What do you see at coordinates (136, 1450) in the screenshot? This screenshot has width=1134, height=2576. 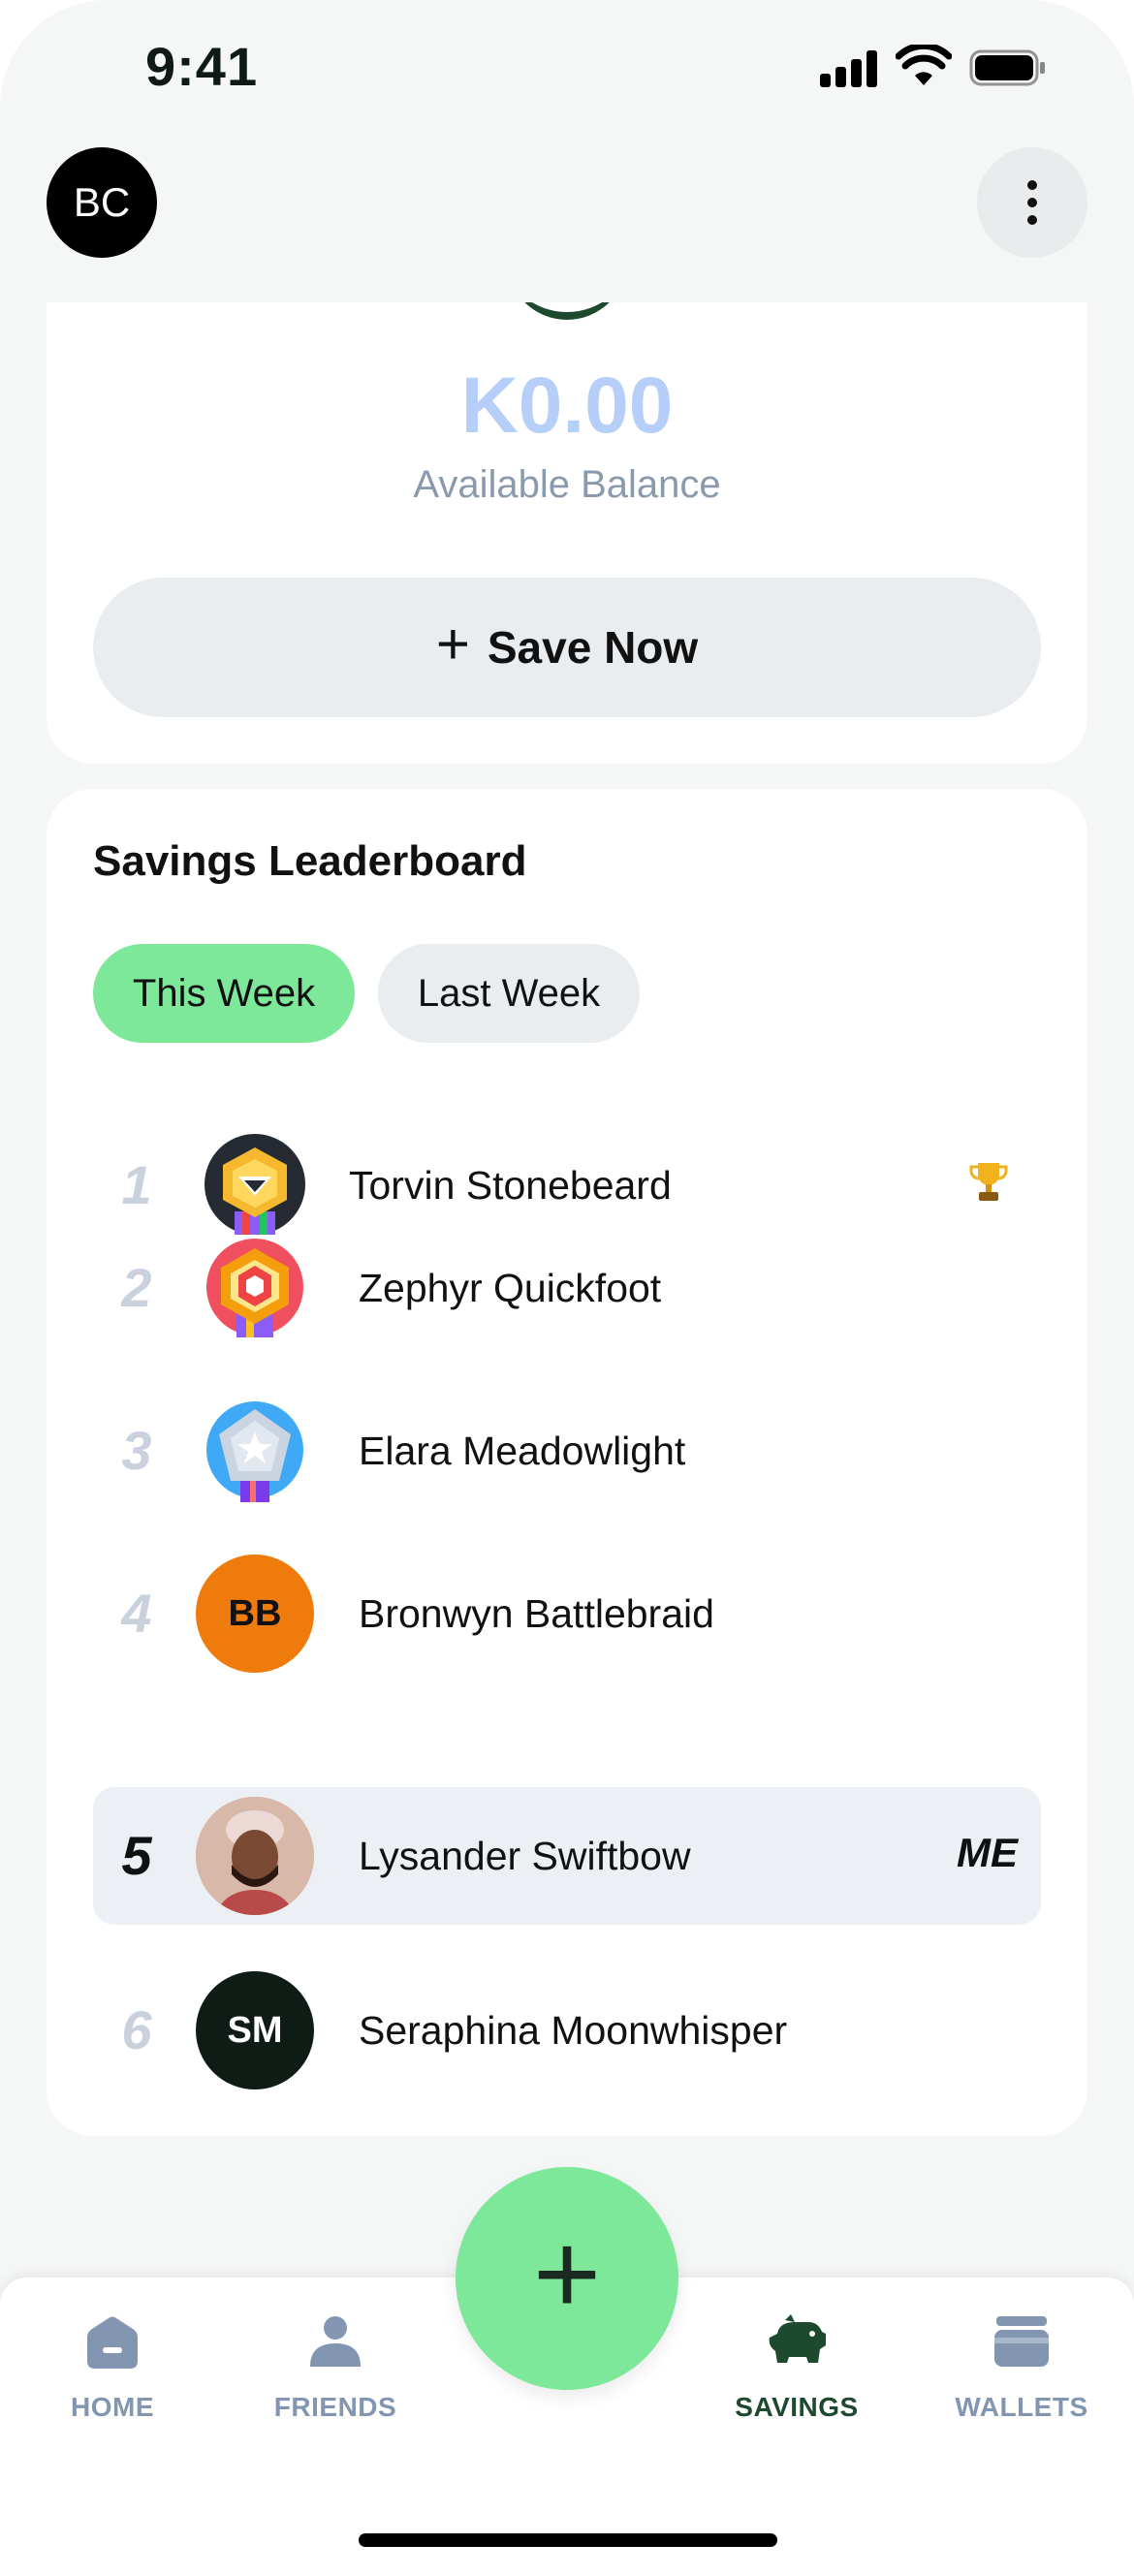 I see `rank-number: 3` at bounding box center [136, 1450].